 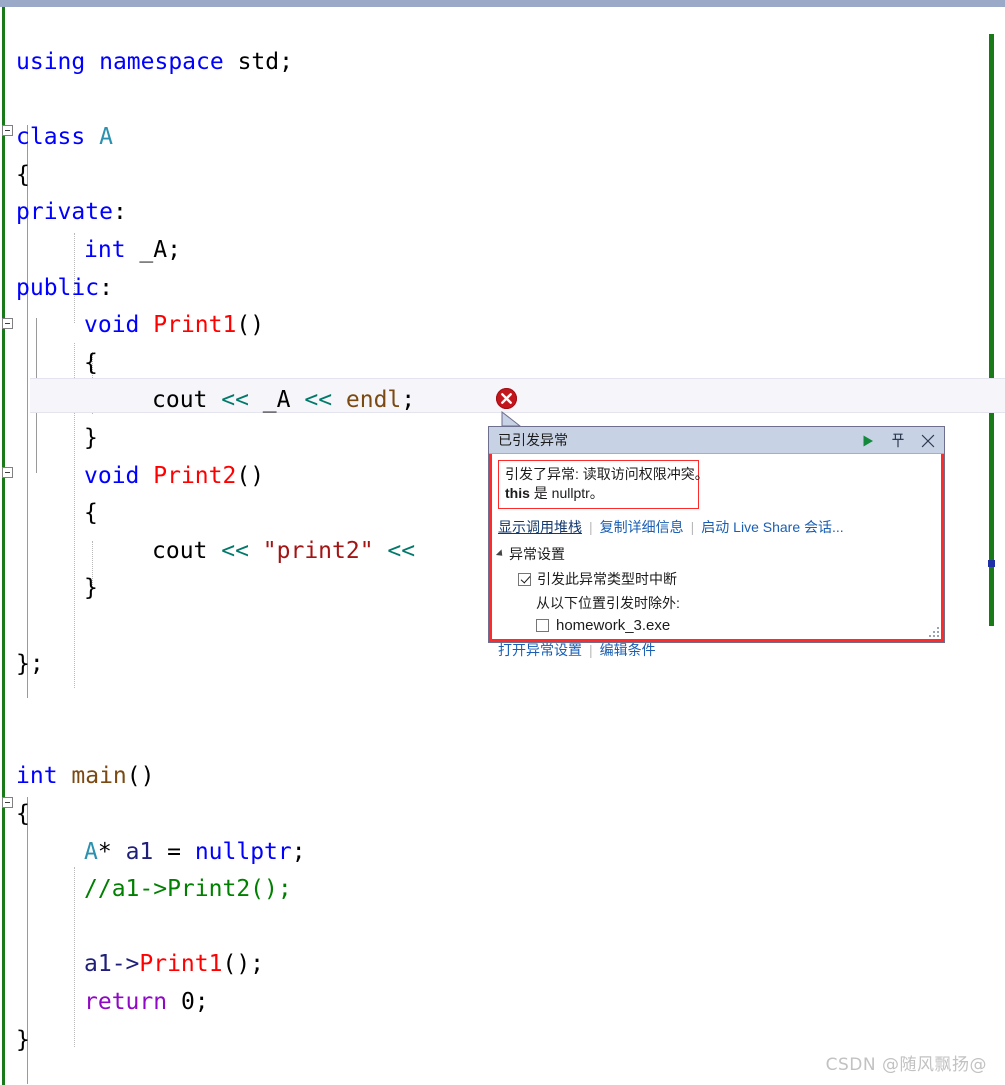 I want to click on code-line: //a1->Print2();, so click(x=188, y=890).